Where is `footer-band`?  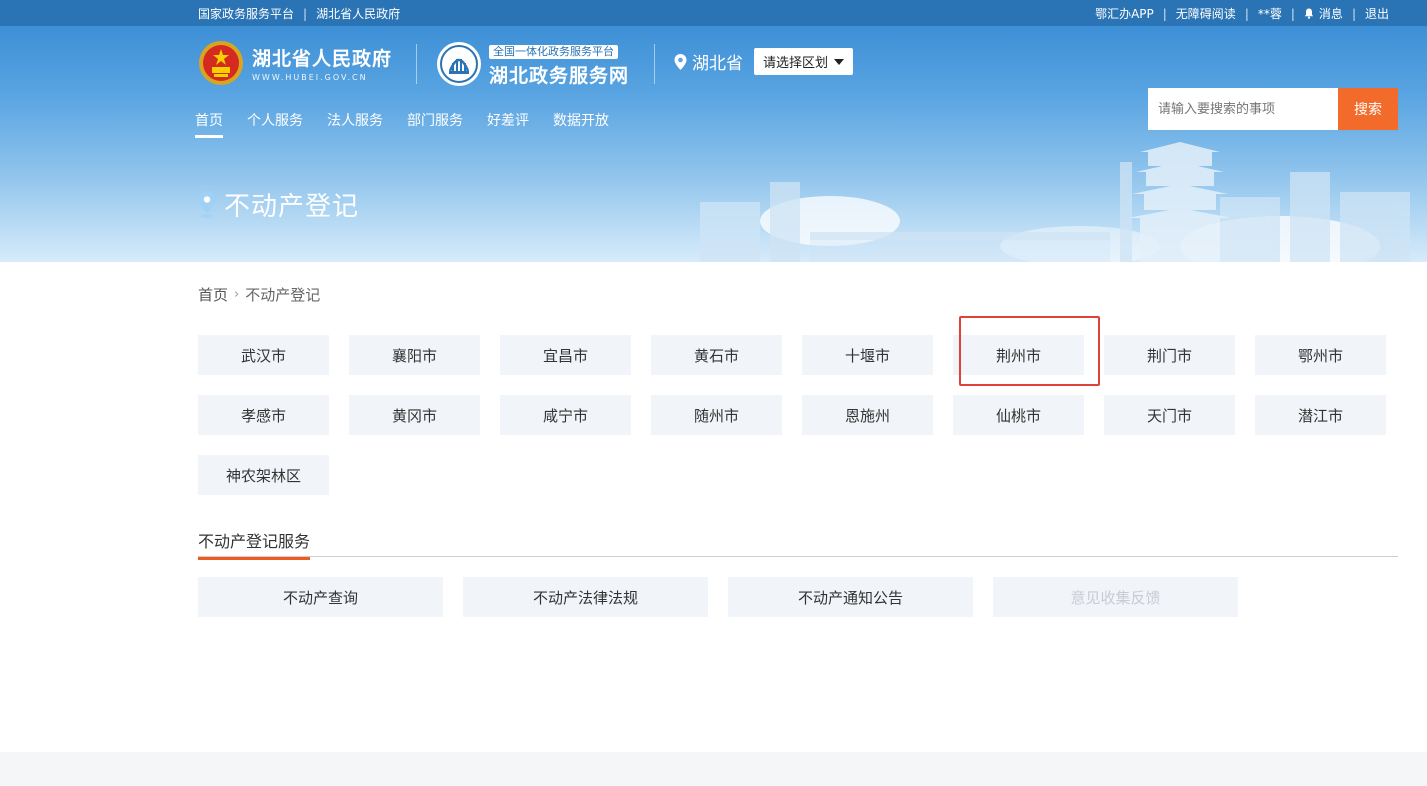
footer-band is located at coordinates (713, 769).